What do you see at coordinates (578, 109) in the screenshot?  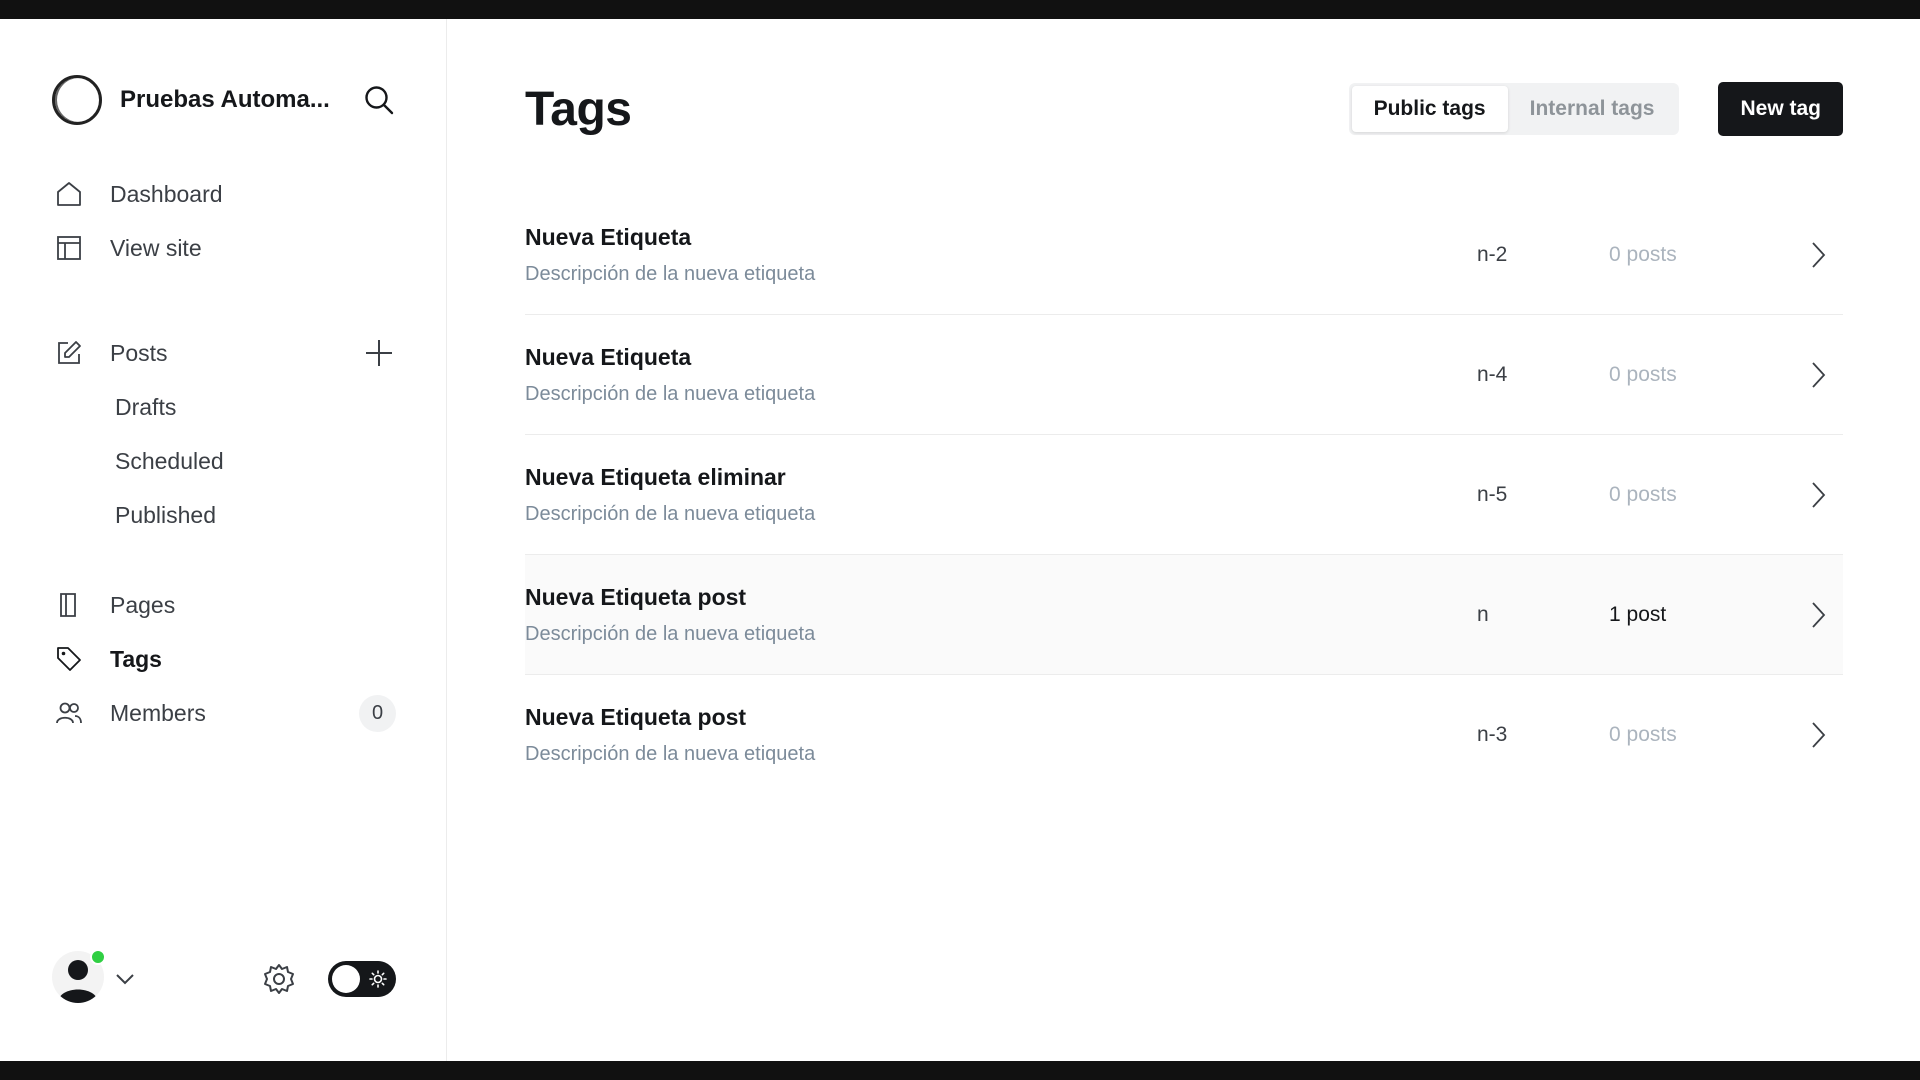 I see `page-title: Tags` at bounding box center [578, 109].